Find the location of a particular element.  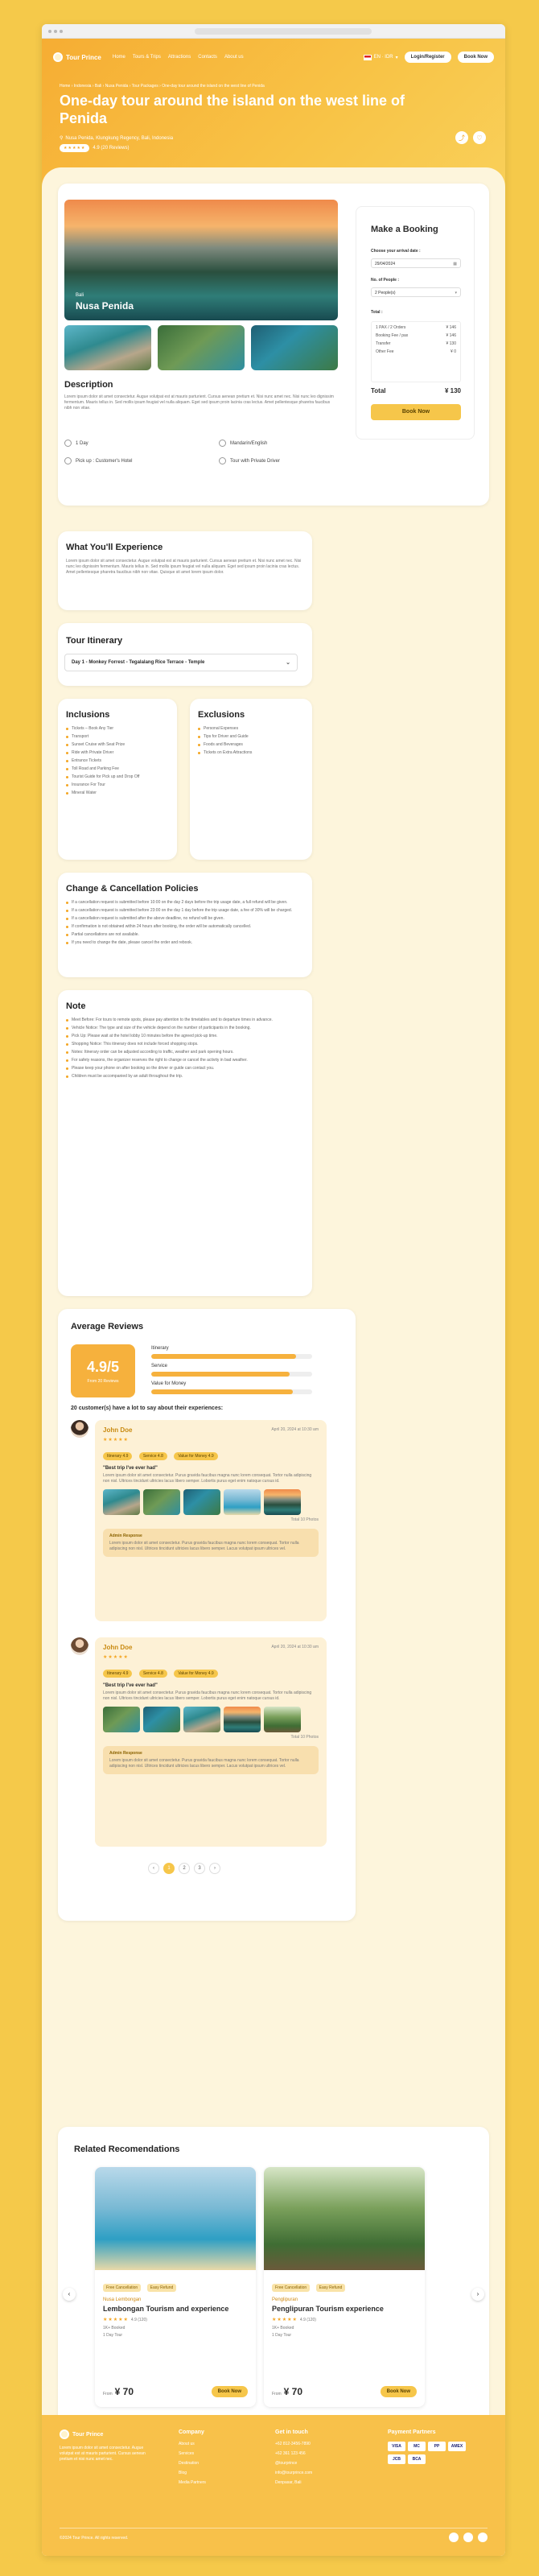

main-photo: Bali Nusa Penida is located at coordinates (201, 260).